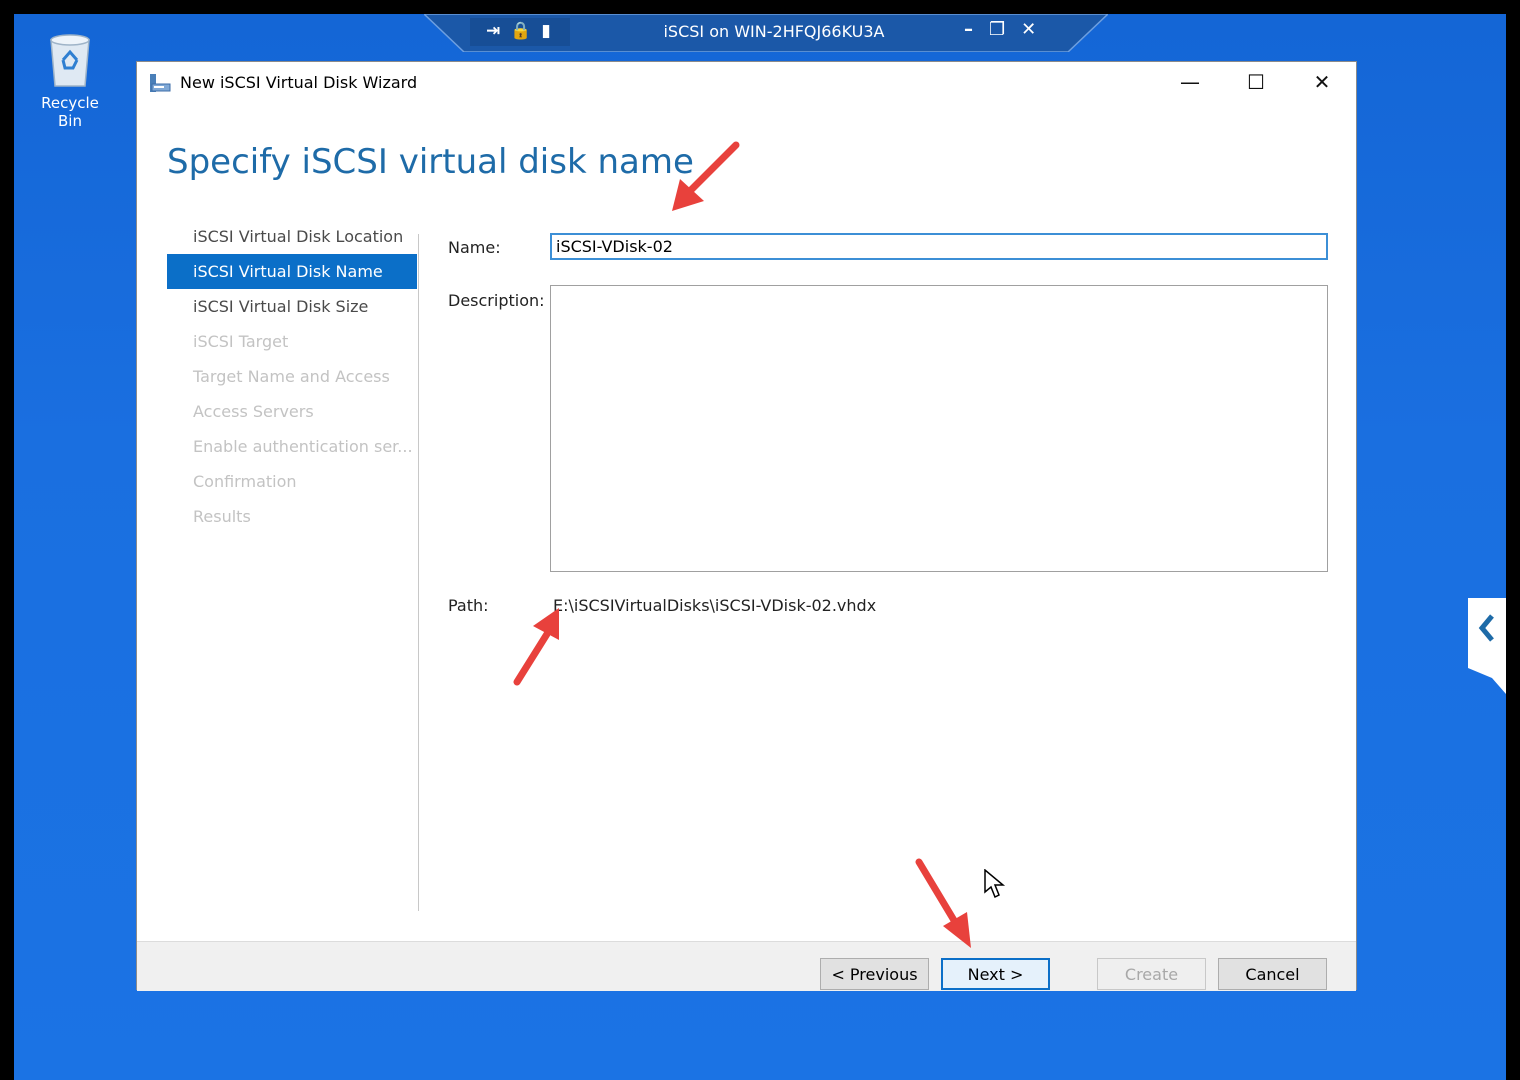  Describe the element at coordinates (160, 83) in the screenshot. I see `disk-wizard-icon` at that location.